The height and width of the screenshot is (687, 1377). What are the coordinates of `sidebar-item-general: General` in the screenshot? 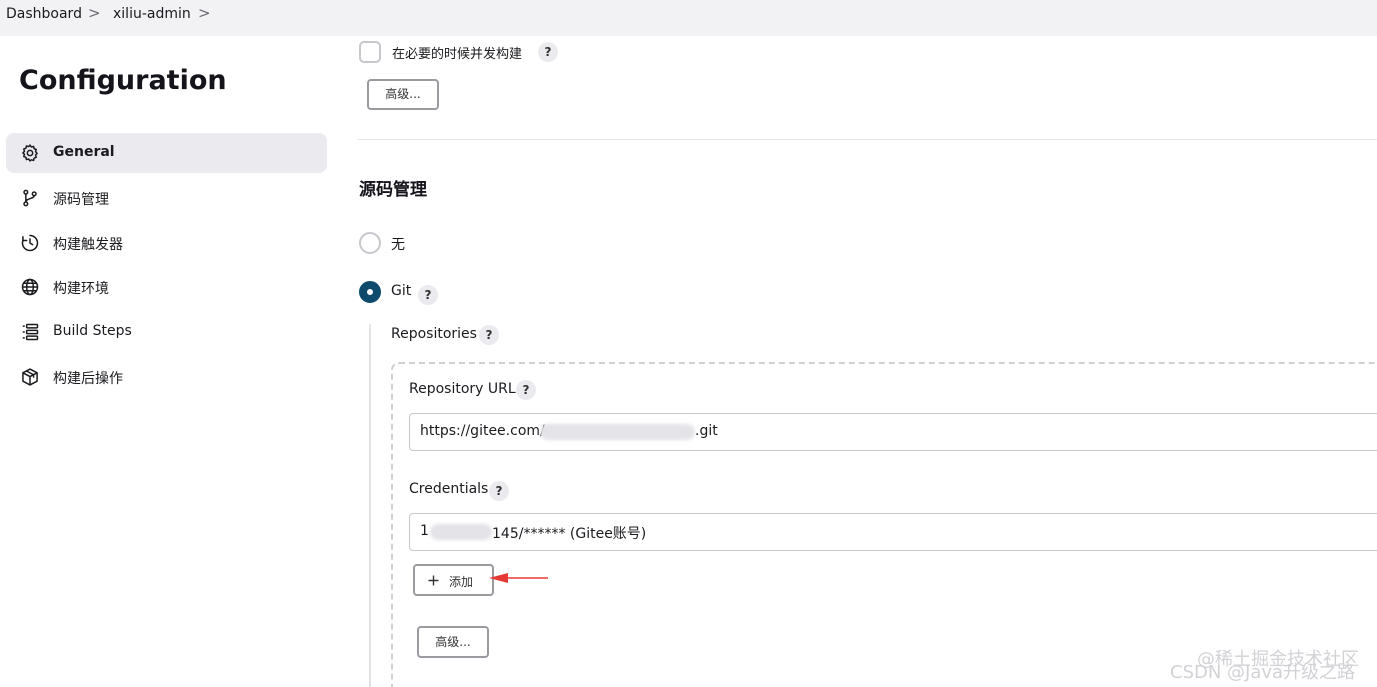 It's located at (166, 153).